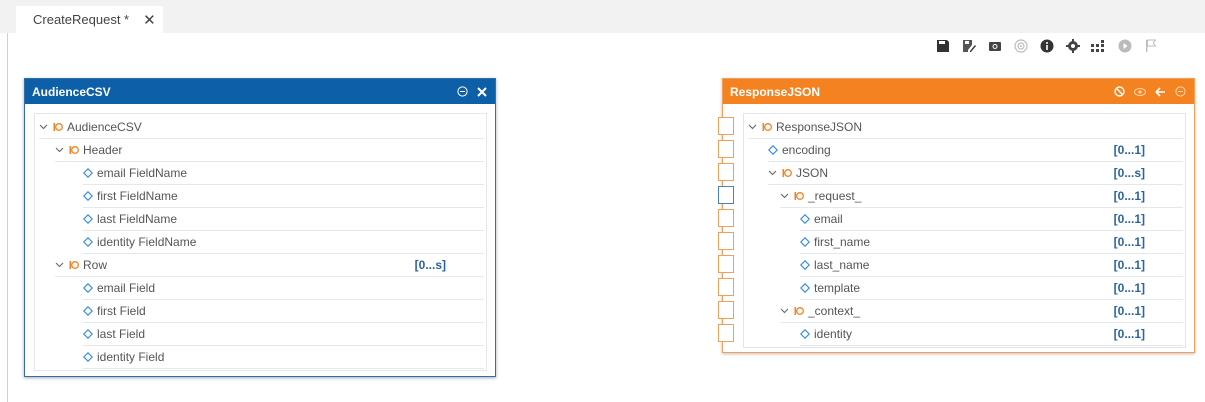 Image resolution: width=1205 pixels, height=402 pixels. I want to click on save-icon, so click(942, 46).